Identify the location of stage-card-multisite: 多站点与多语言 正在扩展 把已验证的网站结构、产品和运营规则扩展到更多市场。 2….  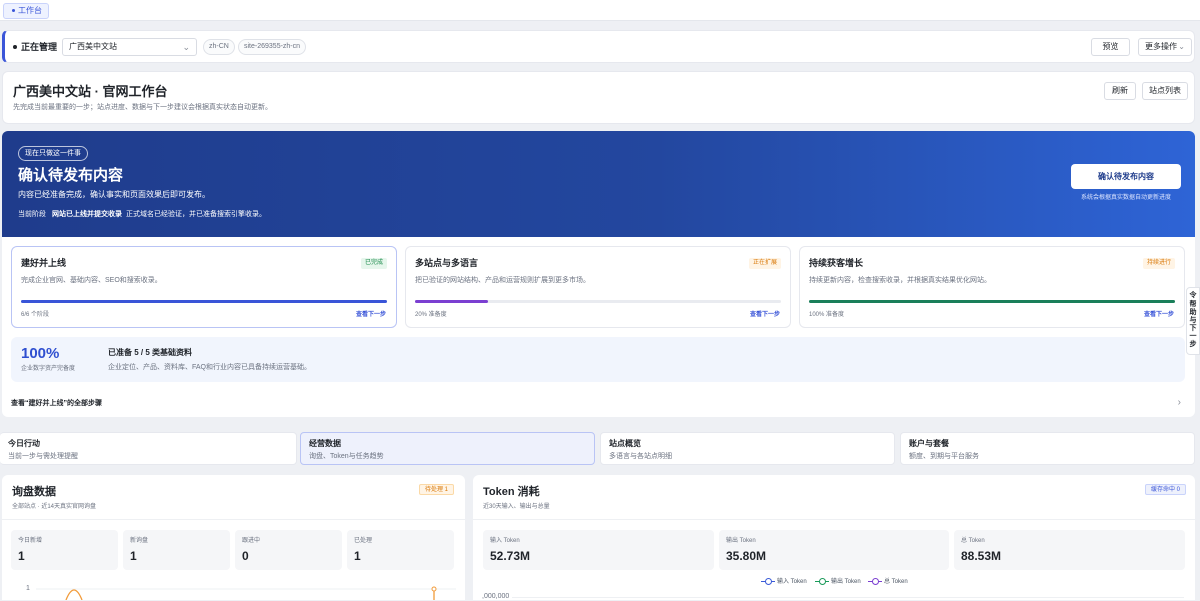
(598, 287).